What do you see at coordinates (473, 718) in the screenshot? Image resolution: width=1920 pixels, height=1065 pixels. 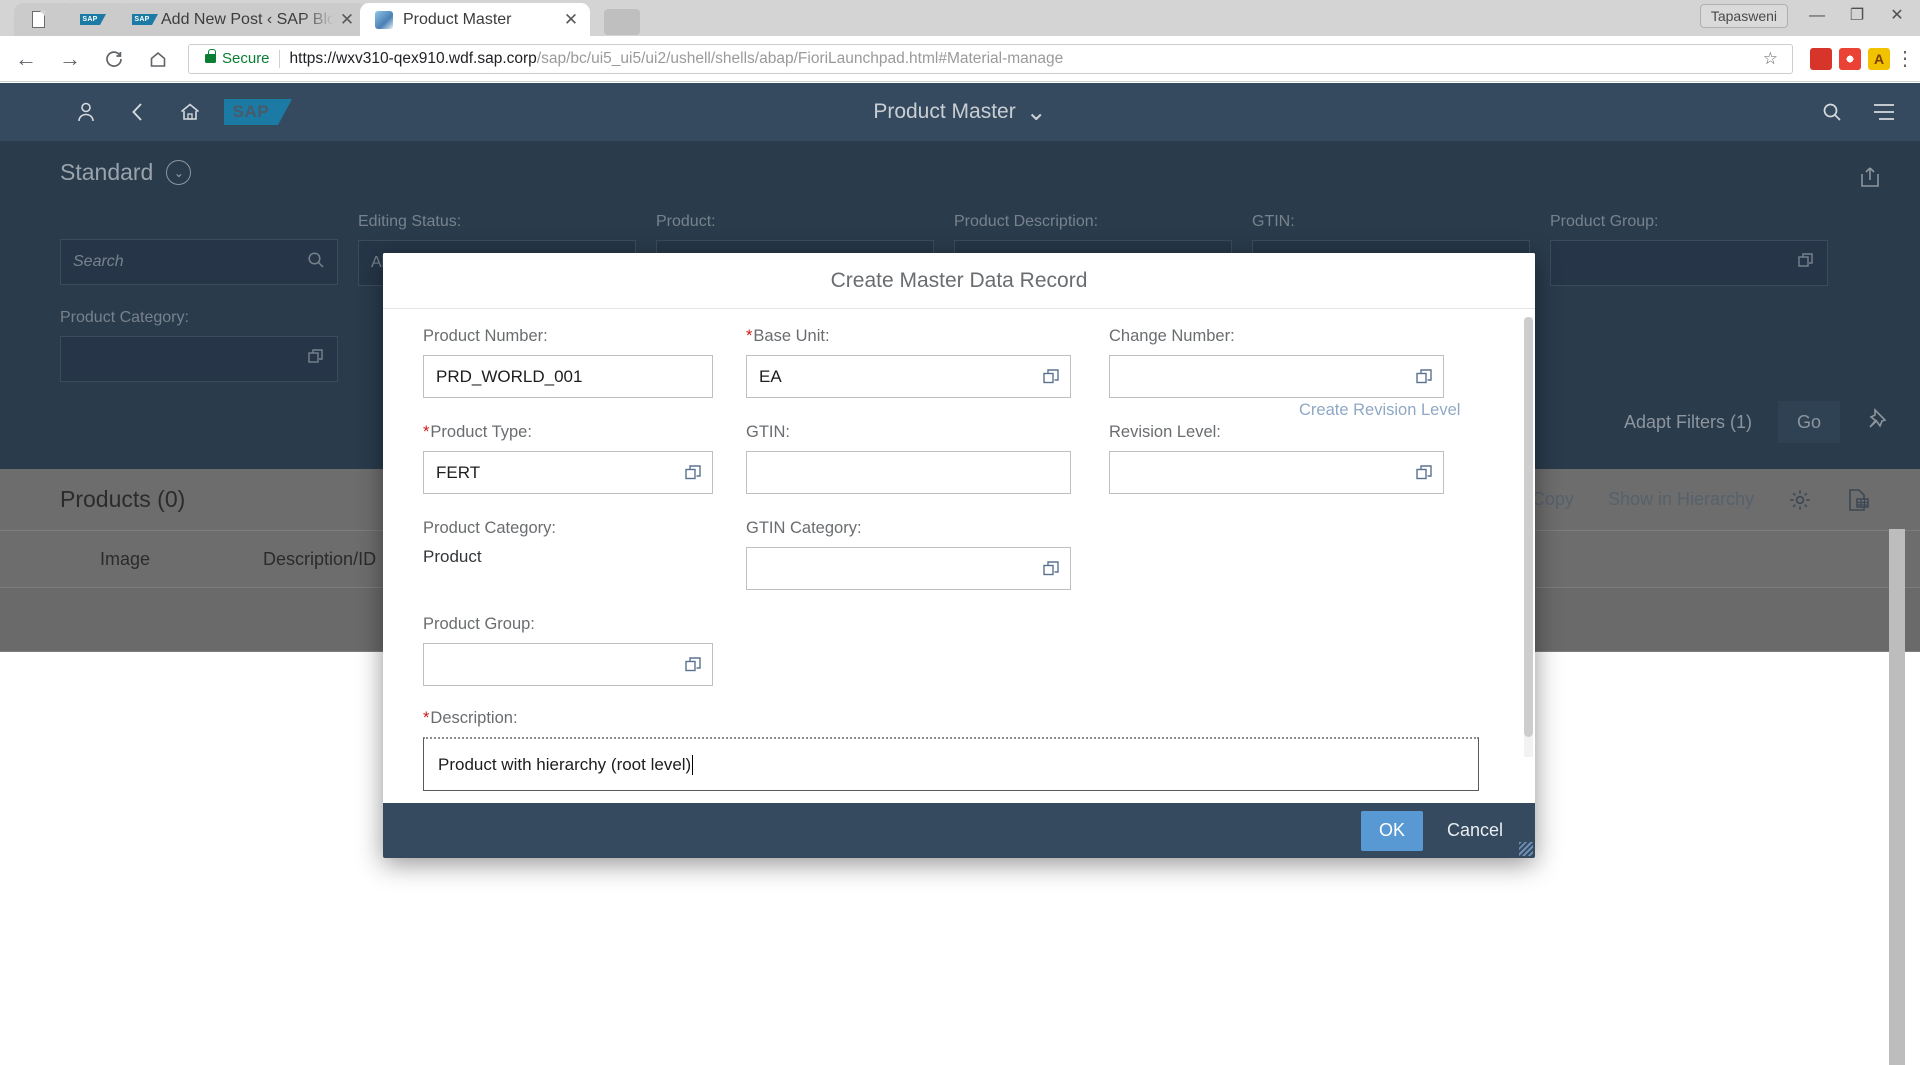 I see `field-label-text: Description:` at bounding box center [473, 718].